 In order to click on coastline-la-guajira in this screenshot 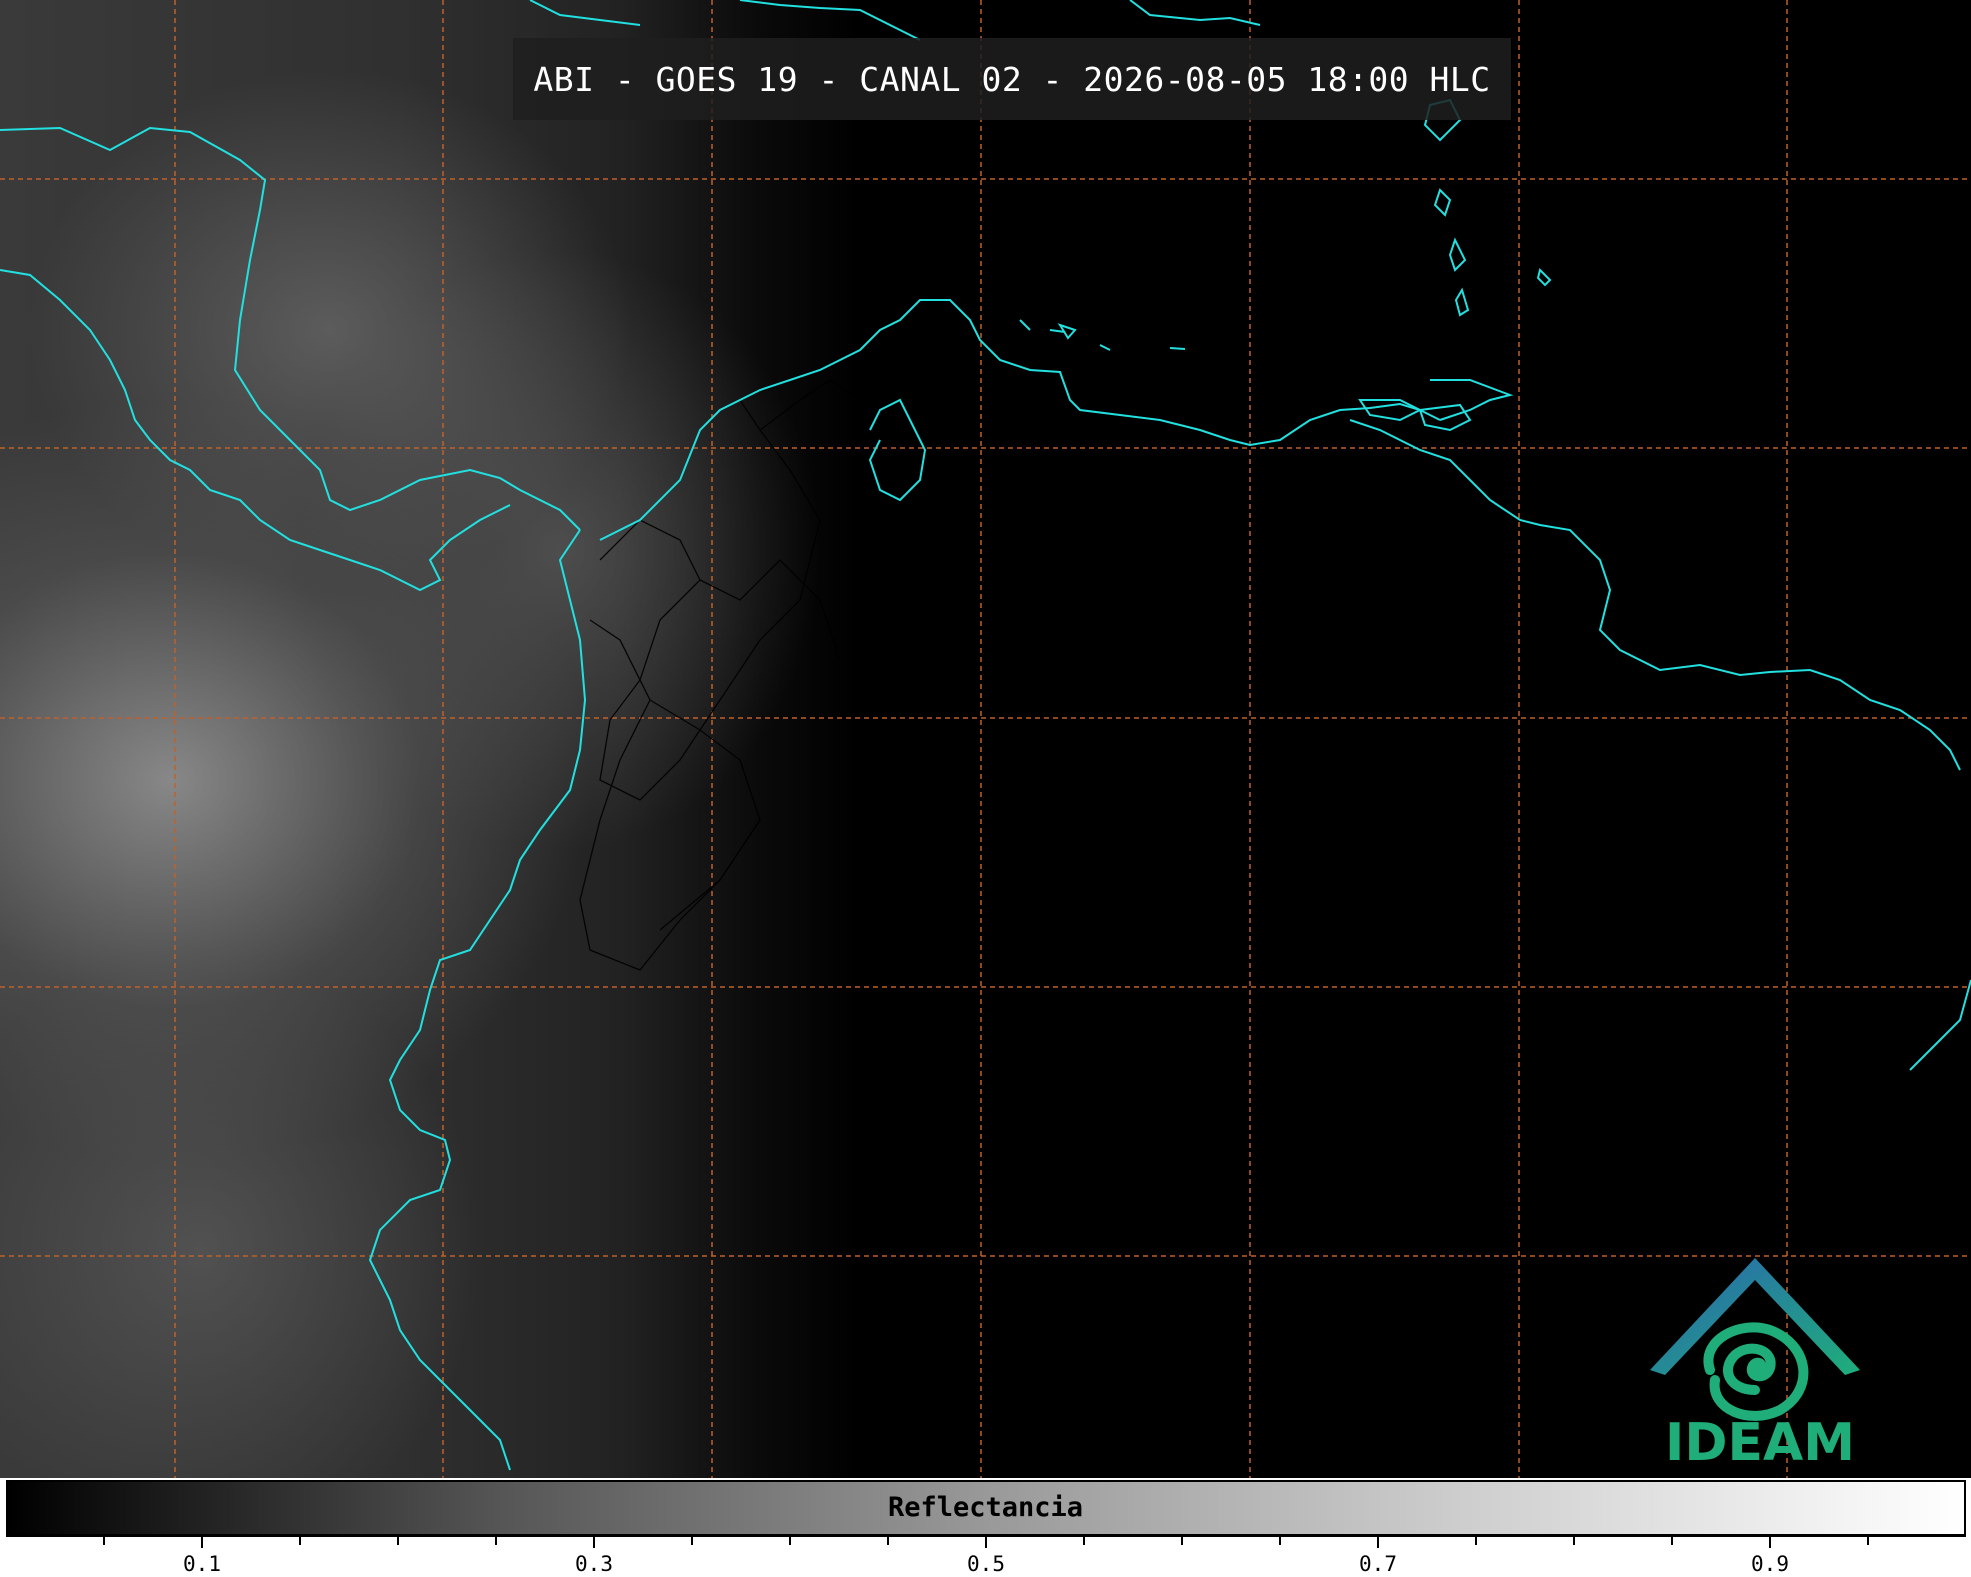, I will do `click(897, 450)`.